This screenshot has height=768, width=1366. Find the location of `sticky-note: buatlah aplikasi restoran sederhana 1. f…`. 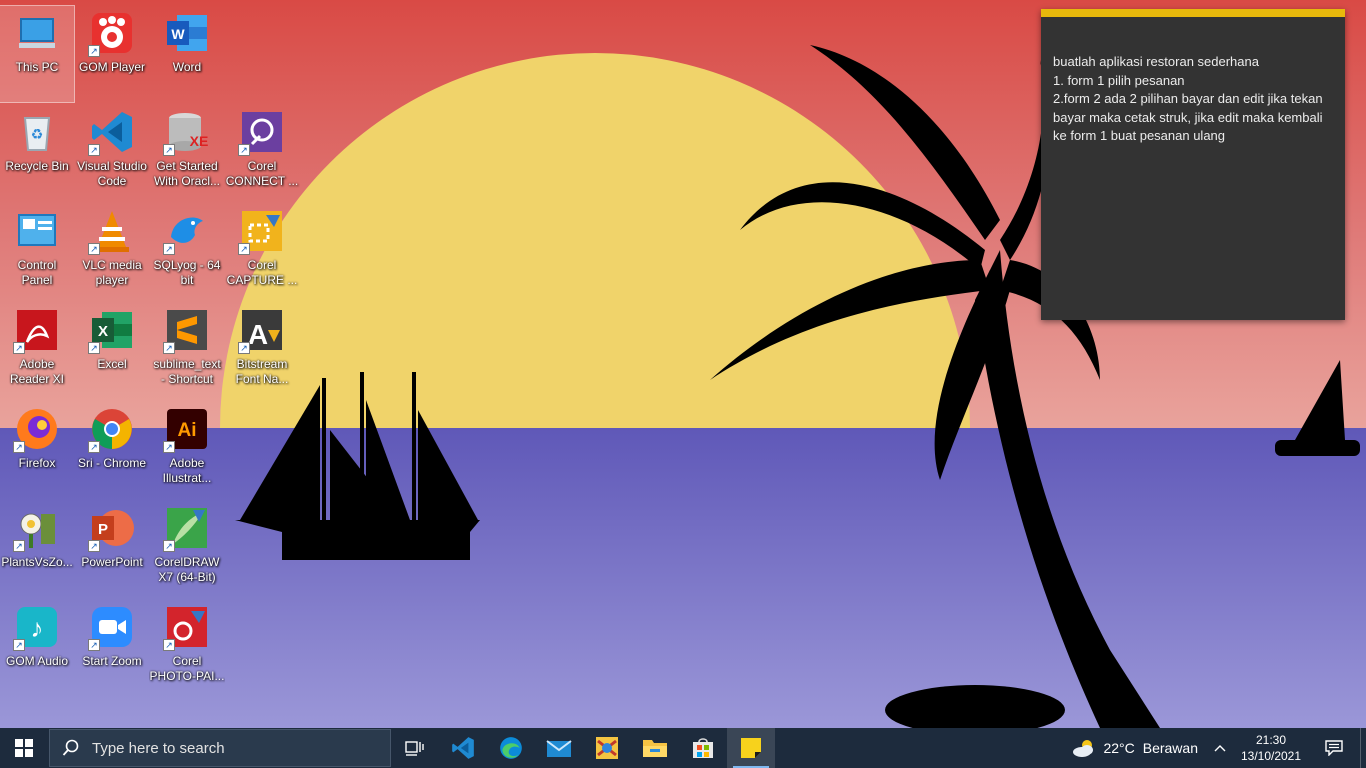

sticky-note: buatlah aplikasi restoran sederhana 1. f… is located at coordinates (1193, 164).